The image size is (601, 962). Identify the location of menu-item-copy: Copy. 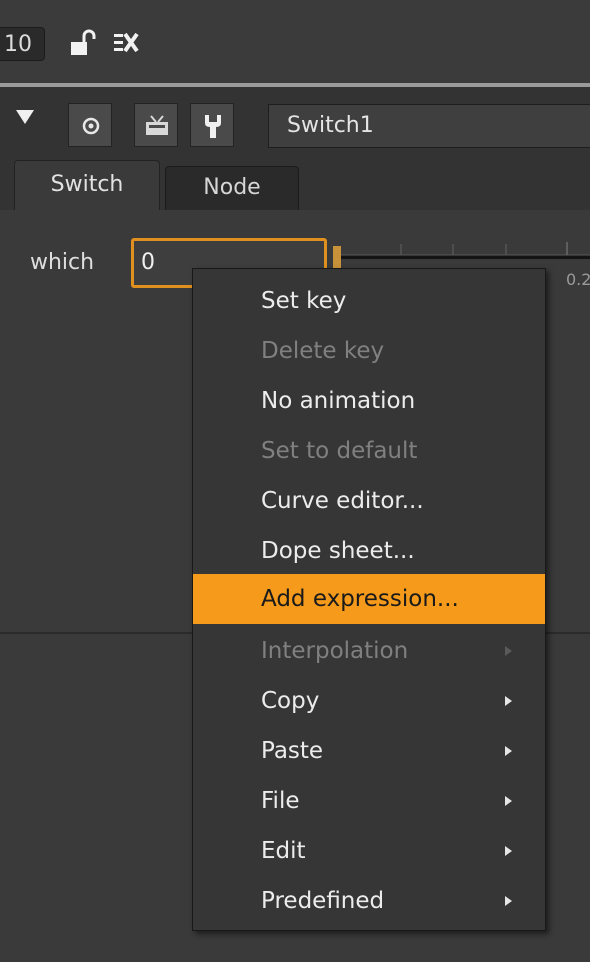
(369, 701).